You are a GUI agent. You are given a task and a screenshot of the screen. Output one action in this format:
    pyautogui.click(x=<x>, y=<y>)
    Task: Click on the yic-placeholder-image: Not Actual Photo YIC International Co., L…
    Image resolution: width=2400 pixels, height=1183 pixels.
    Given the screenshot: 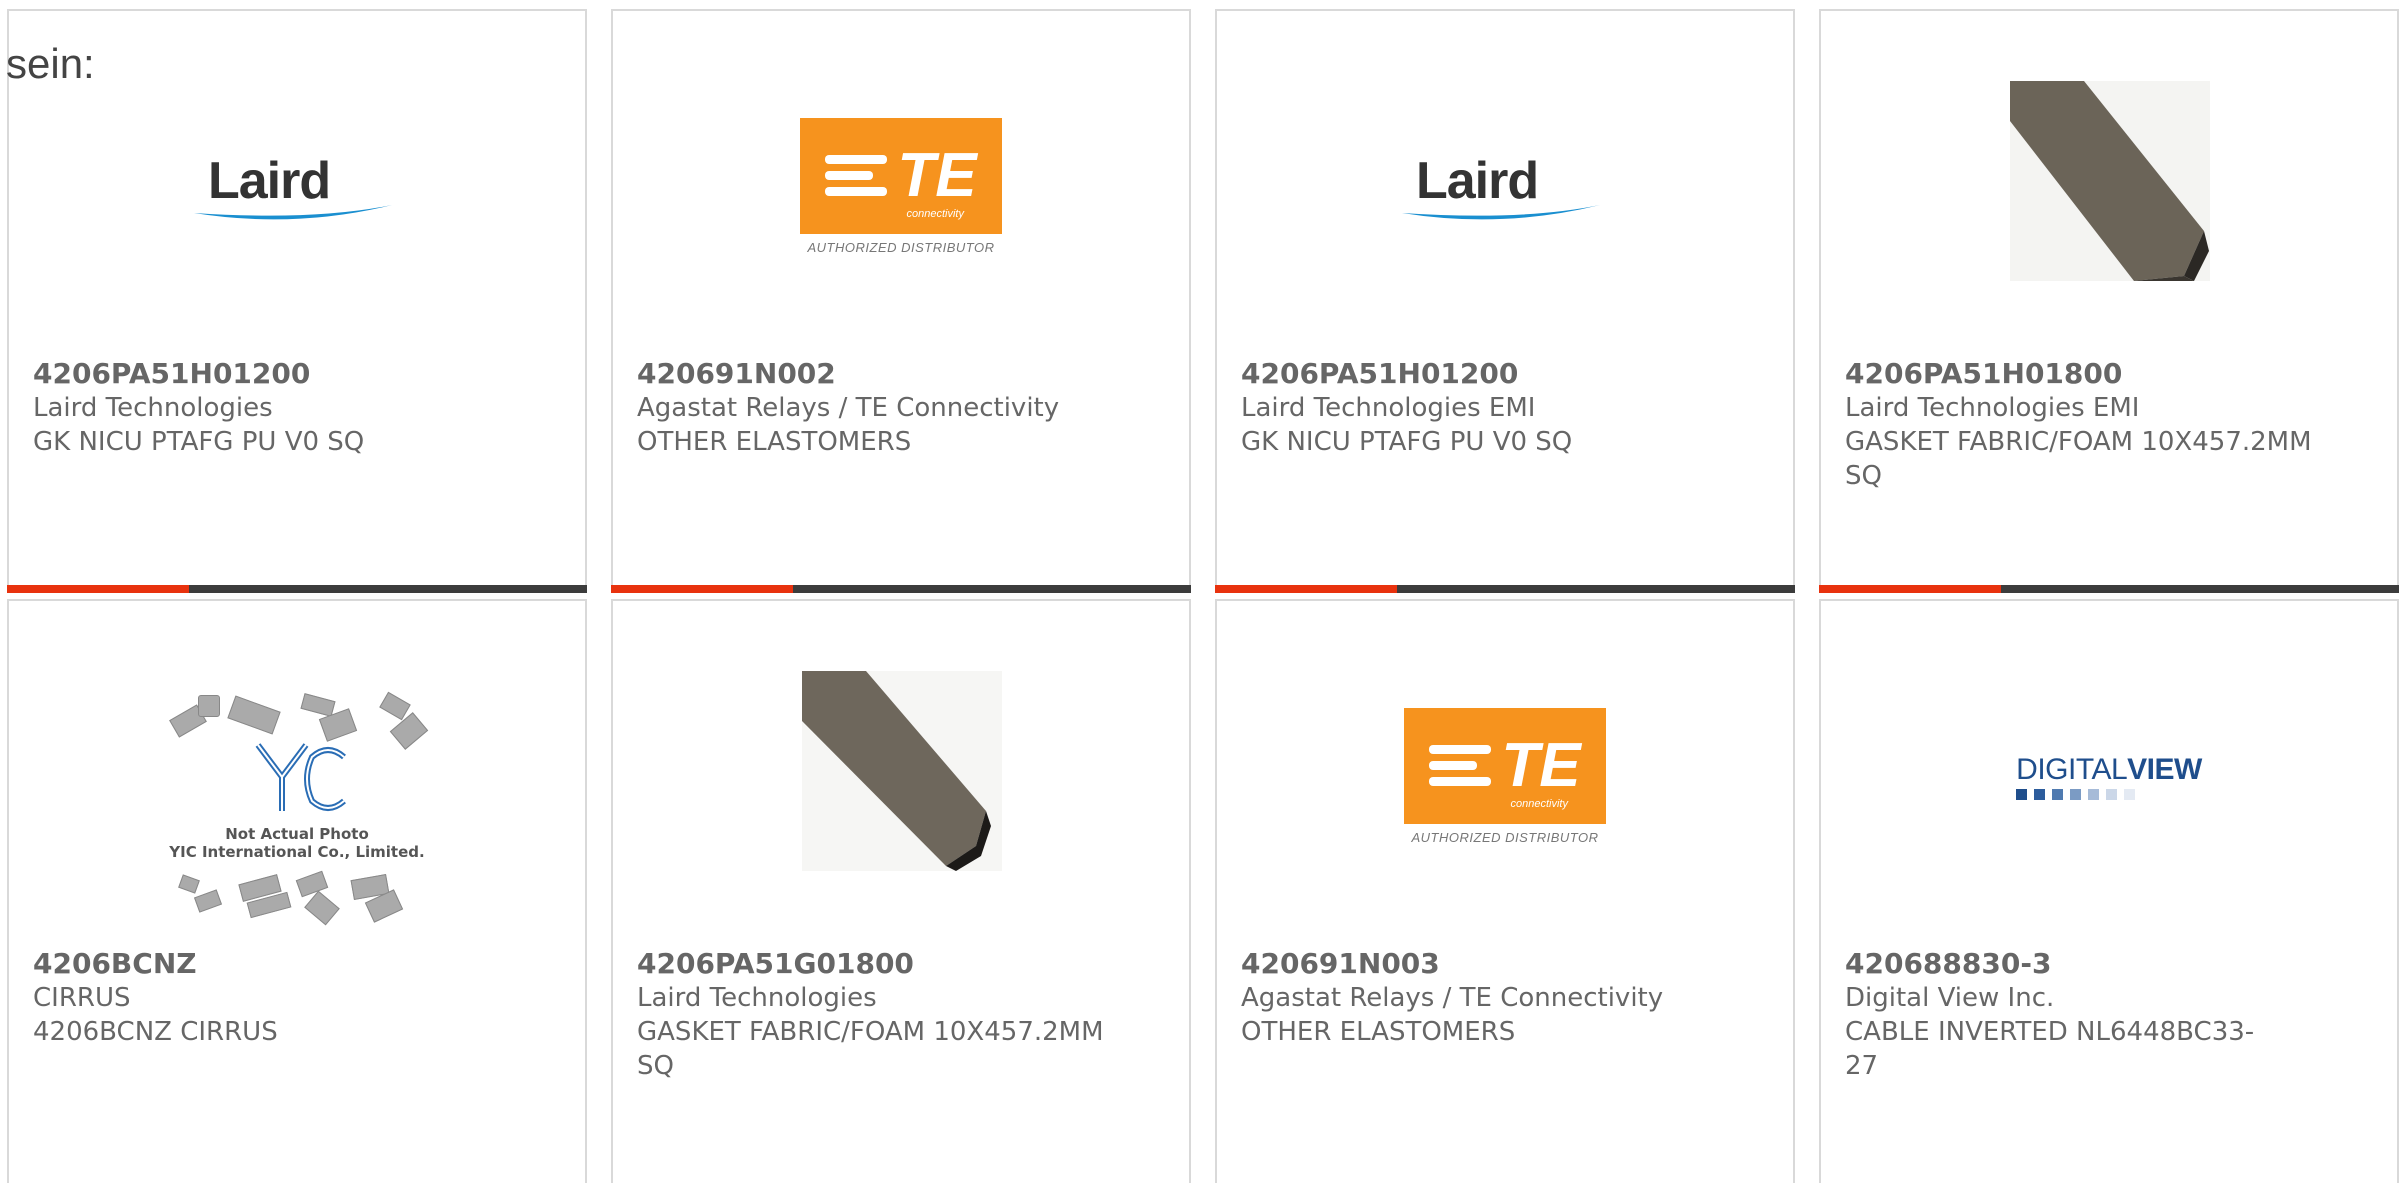 What is the action you would take?
    pyautogui.click(x=297, y=811)
    